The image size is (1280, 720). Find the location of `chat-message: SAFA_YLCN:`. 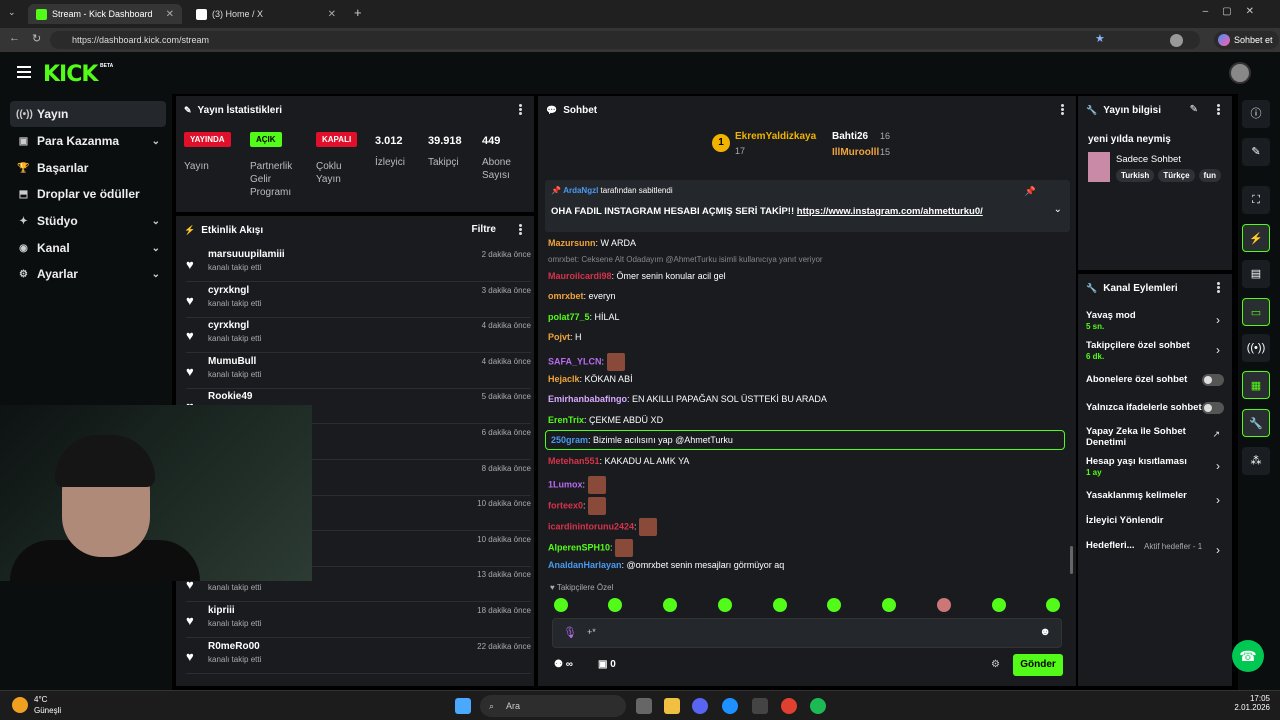

chat-message: SAFA_YLCN: is located at coordinates (586, 361).